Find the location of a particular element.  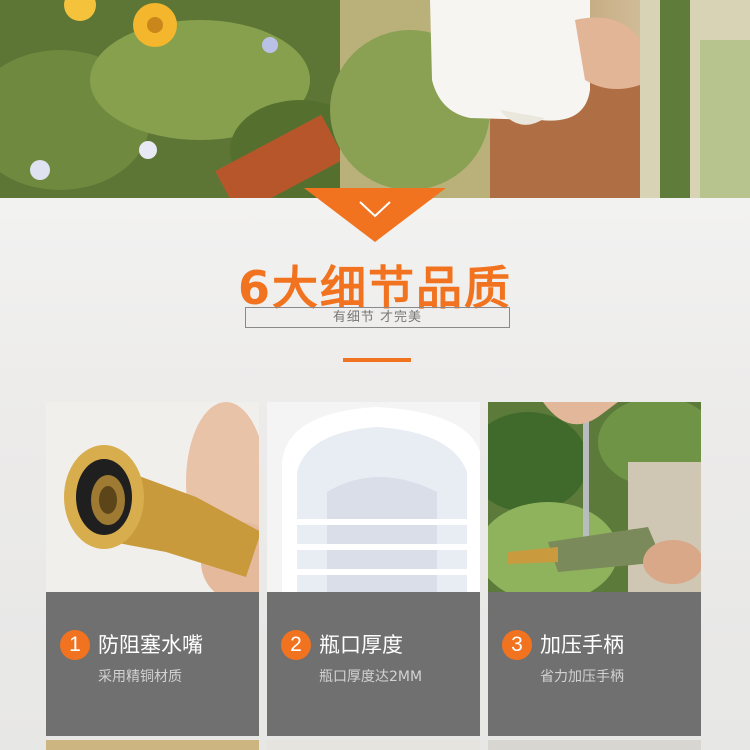

bottle-mouth-photo is located at coordinates (373, 497).